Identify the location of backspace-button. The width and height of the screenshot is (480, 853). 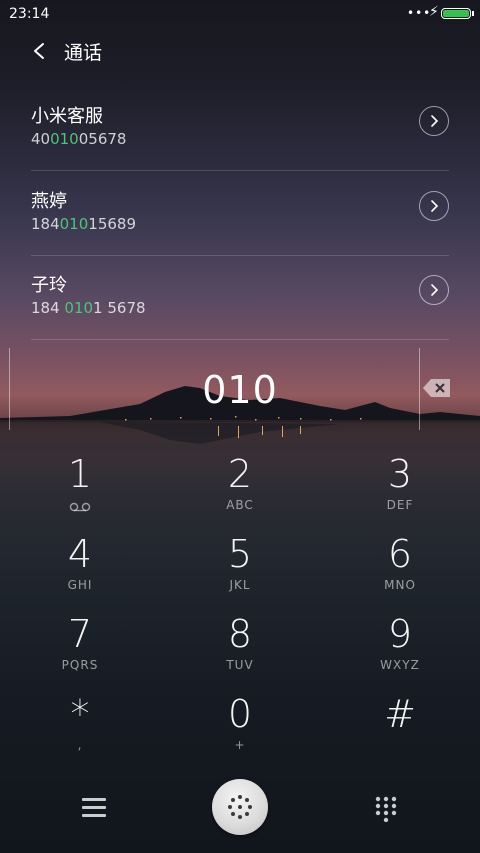
(437, 388).